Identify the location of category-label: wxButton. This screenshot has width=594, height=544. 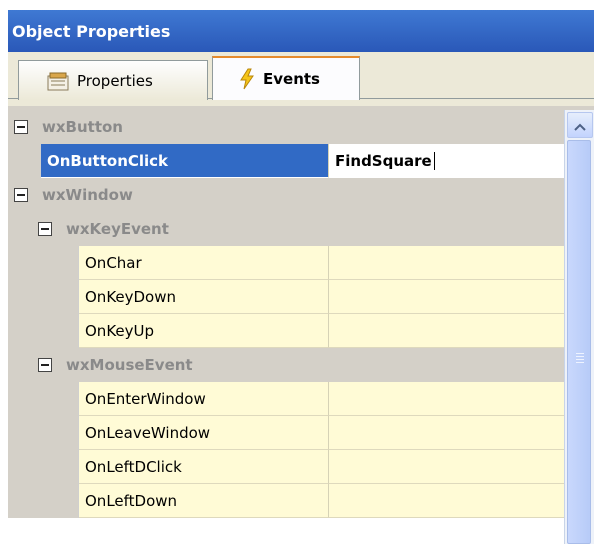
(82, 127).